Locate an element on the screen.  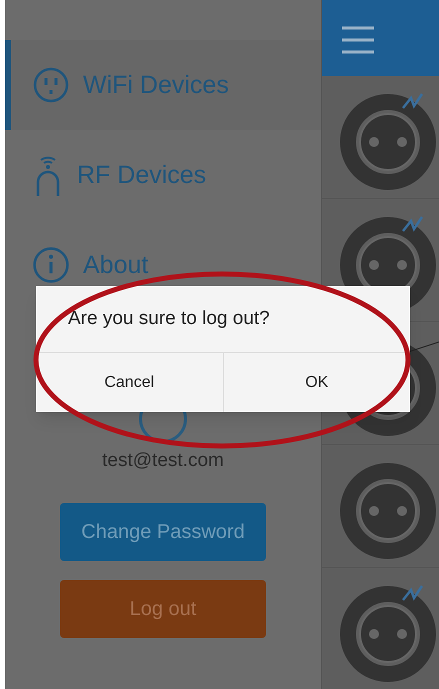
change-password-button: Change Password is located at coordinates (163, 531).